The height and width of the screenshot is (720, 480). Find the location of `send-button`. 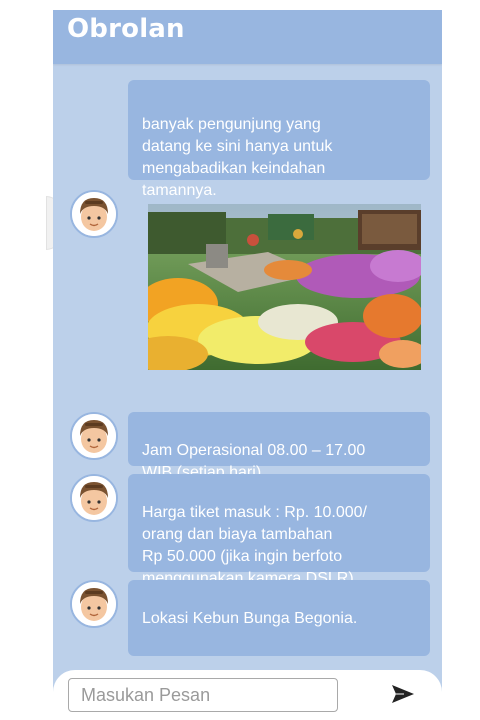

send-button is located at coordinates (403, 694).